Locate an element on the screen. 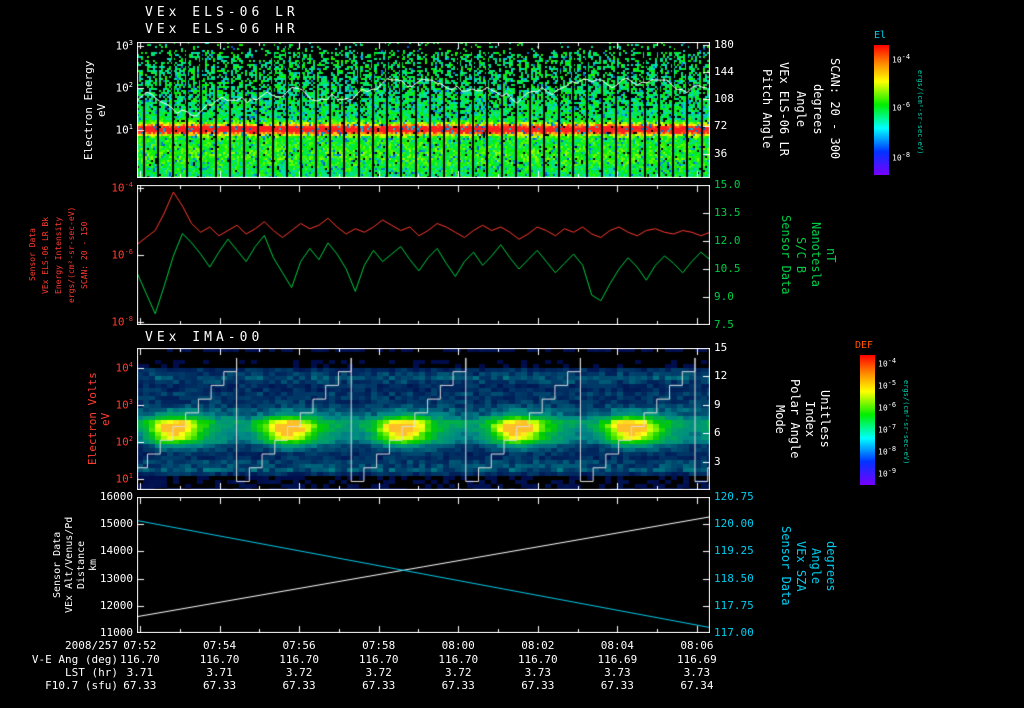 The width and height of the screenshot is (1024, 708). axis-label-line: Electron Energy is located at coordinates (88, 110).